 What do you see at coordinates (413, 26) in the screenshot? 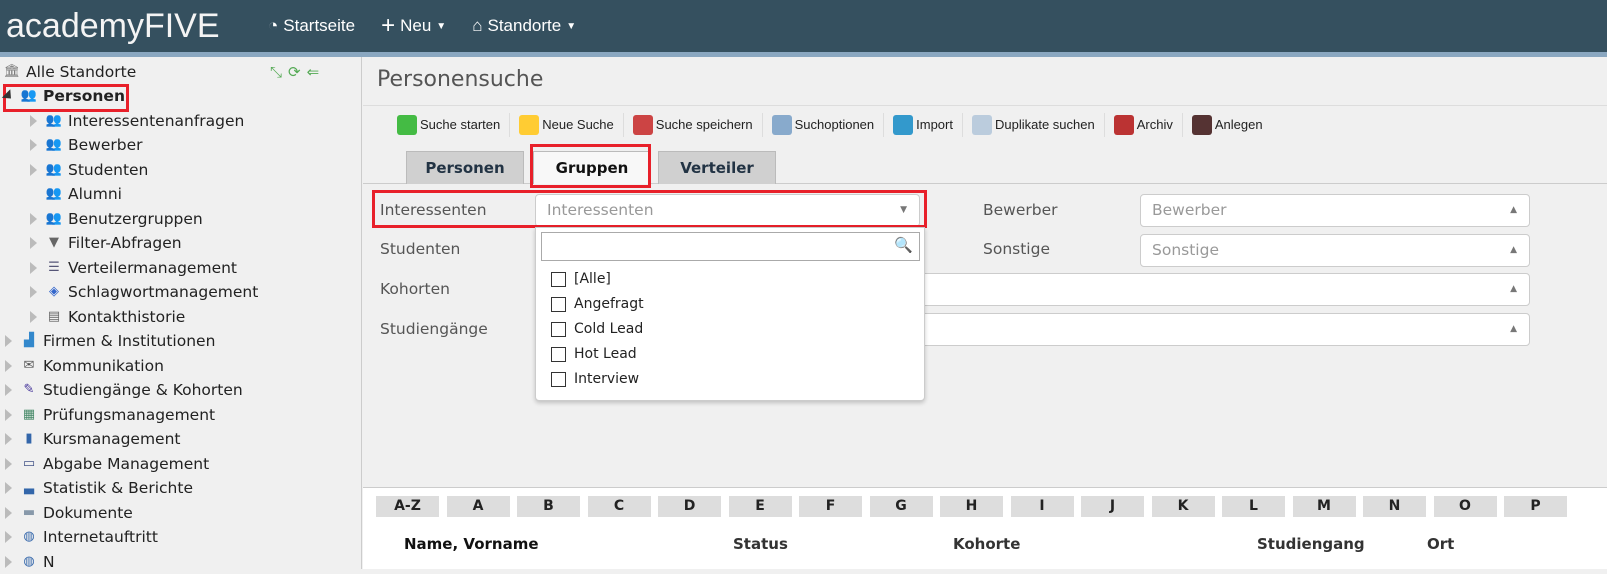
I see `nav-neu: + Neu ▼` at bounding box center [413, 26].